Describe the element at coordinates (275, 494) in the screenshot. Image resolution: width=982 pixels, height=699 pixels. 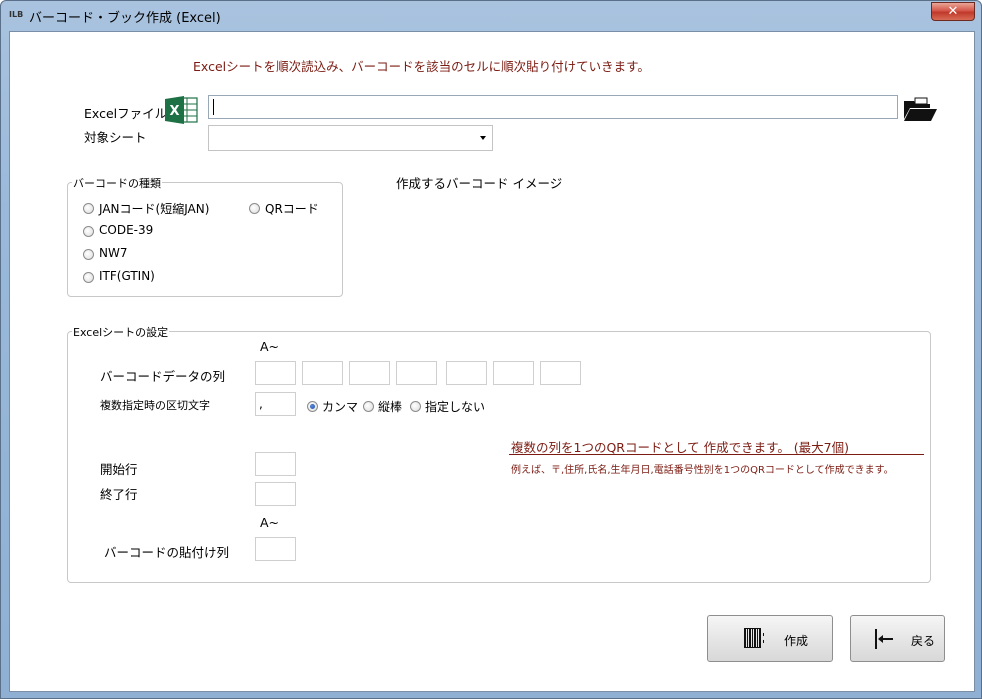
I see `end-row-input` at that location.